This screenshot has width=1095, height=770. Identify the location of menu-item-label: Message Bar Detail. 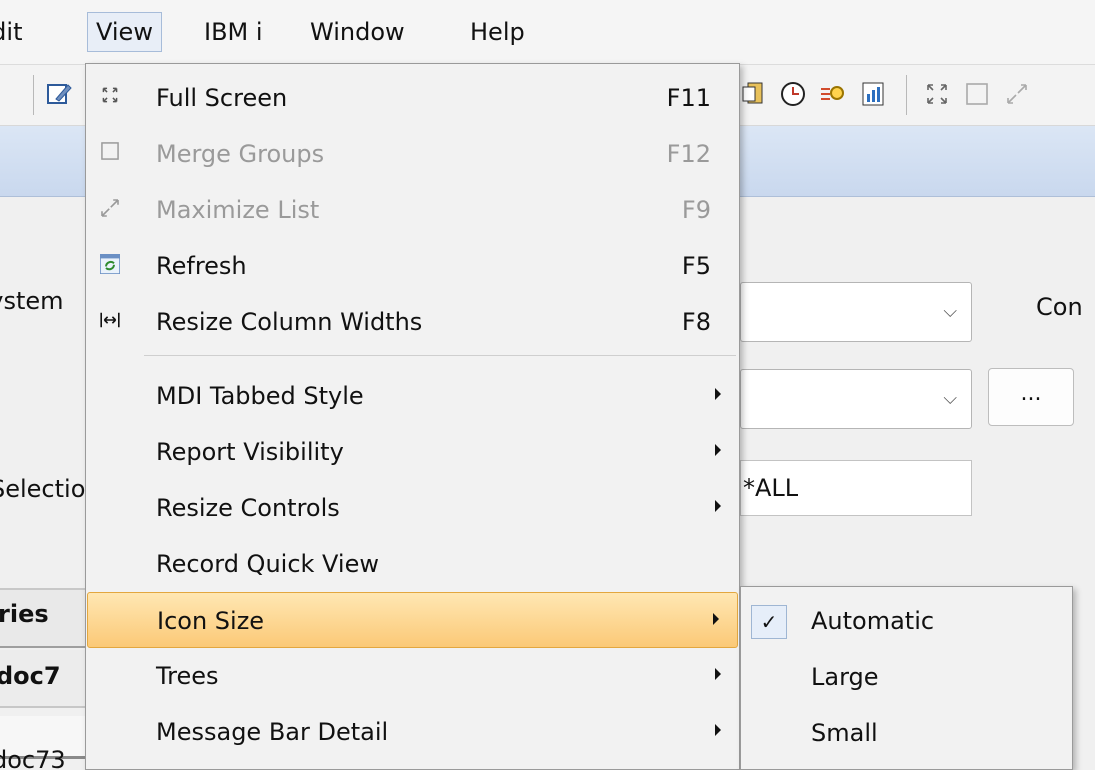
(272, 732).